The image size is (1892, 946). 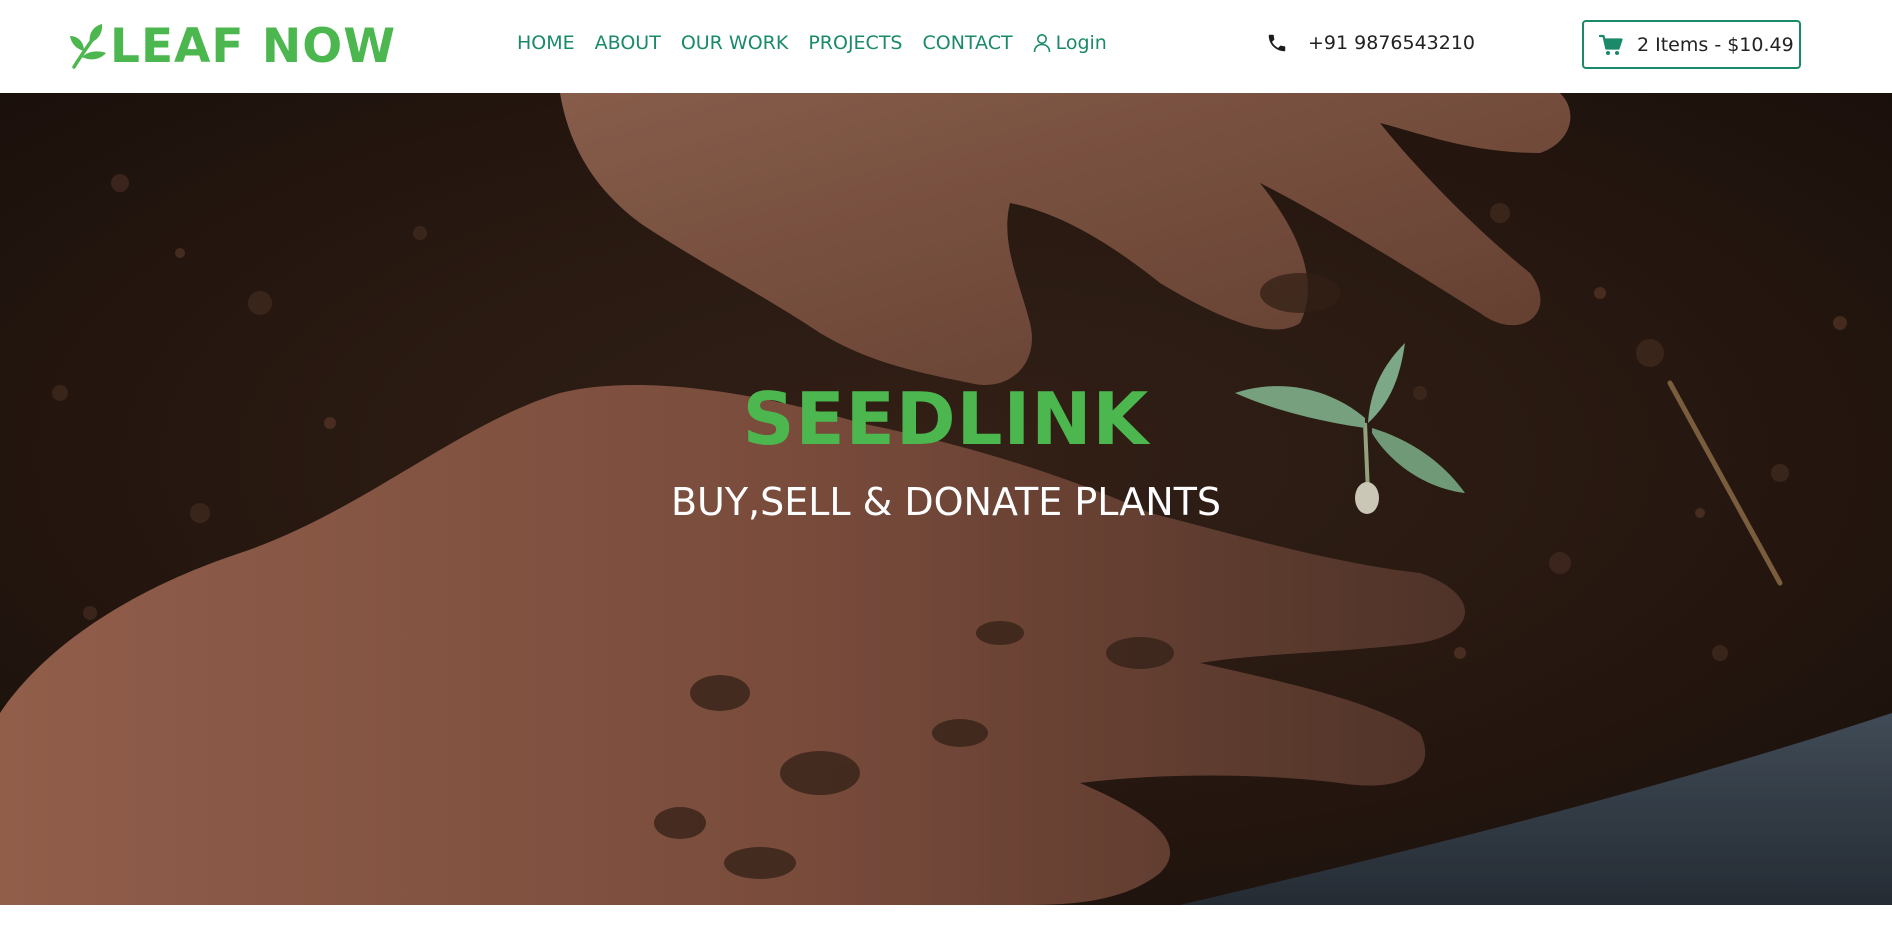 What do you see at coordinates (1391, 43) in the screenshot?
I see `phone-number: +91 9876543210` at bounding box center [1391, 43].